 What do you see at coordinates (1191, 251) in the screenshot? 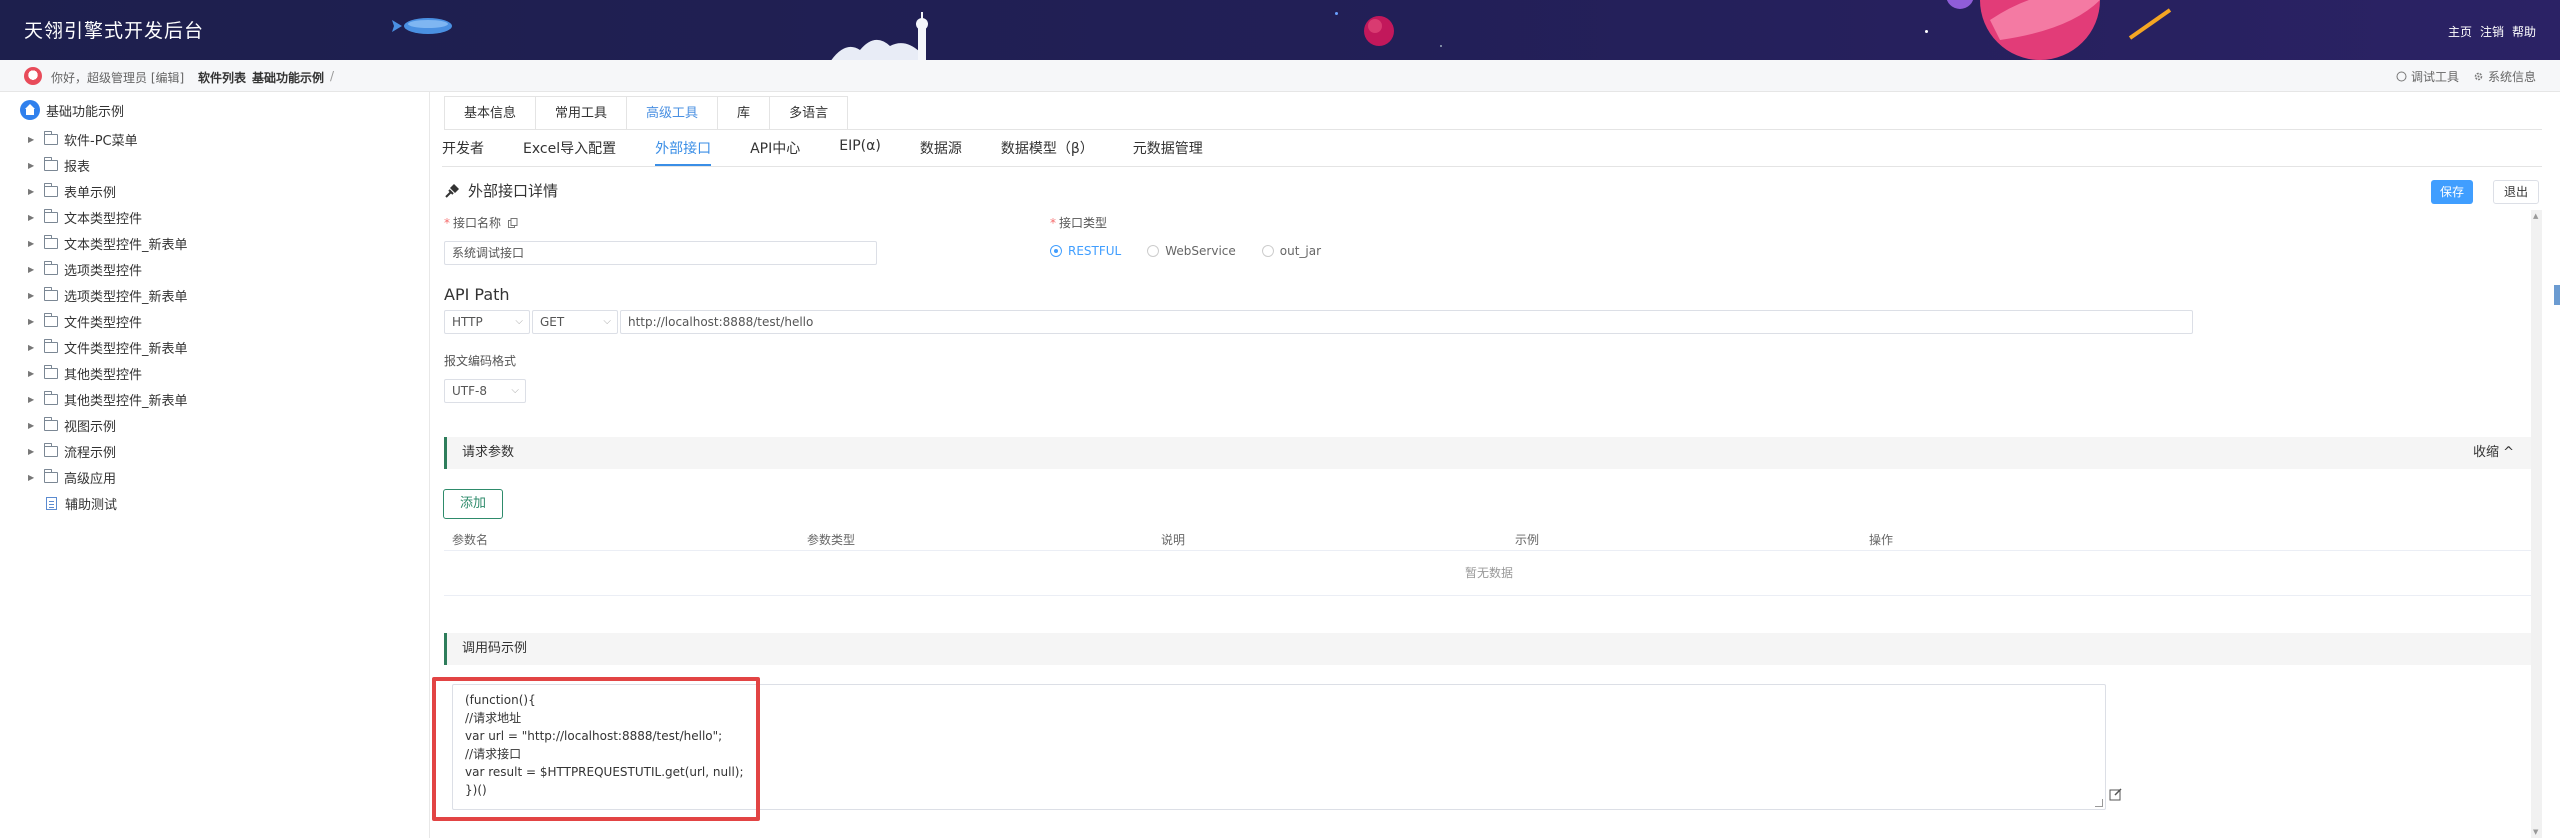
I see `interface-type-radio: WebService` at bounding box center [1191, 251].